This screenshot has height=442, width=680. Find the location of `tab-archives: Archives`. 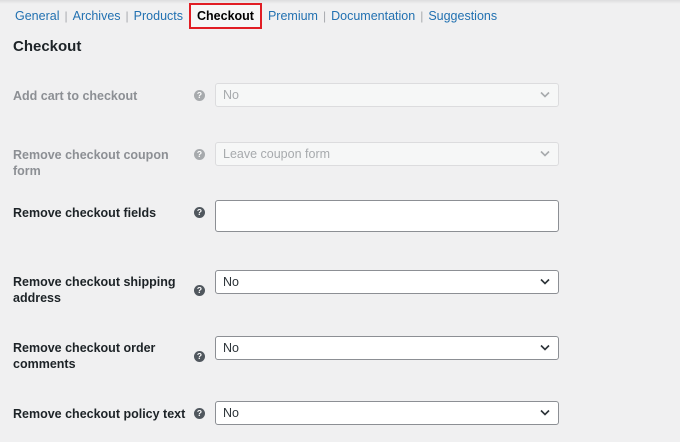

tab-archives: Archives is located at coordinates (97, 16).